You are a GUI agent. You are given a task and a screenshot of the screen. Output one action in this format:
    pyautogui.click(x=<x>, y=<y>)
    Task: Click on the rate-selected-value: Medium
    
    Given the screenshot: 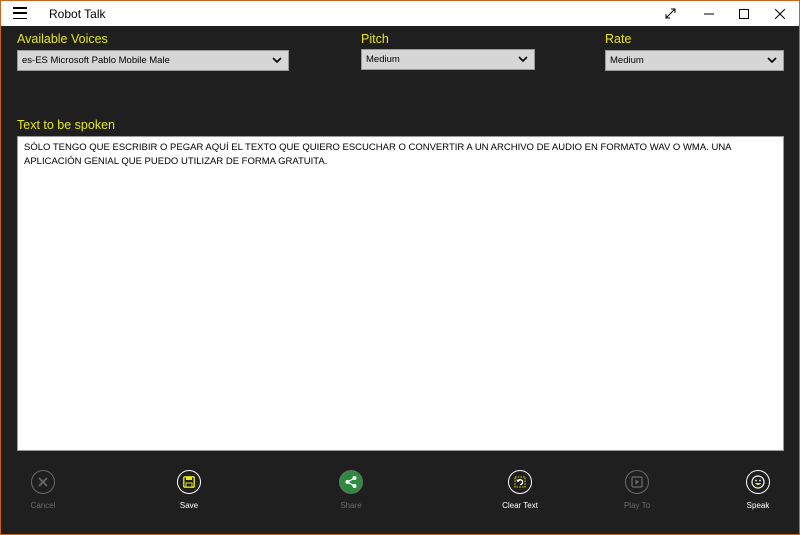 What is the action you would take?
    pyautogui.click(x=627, y=60)
    